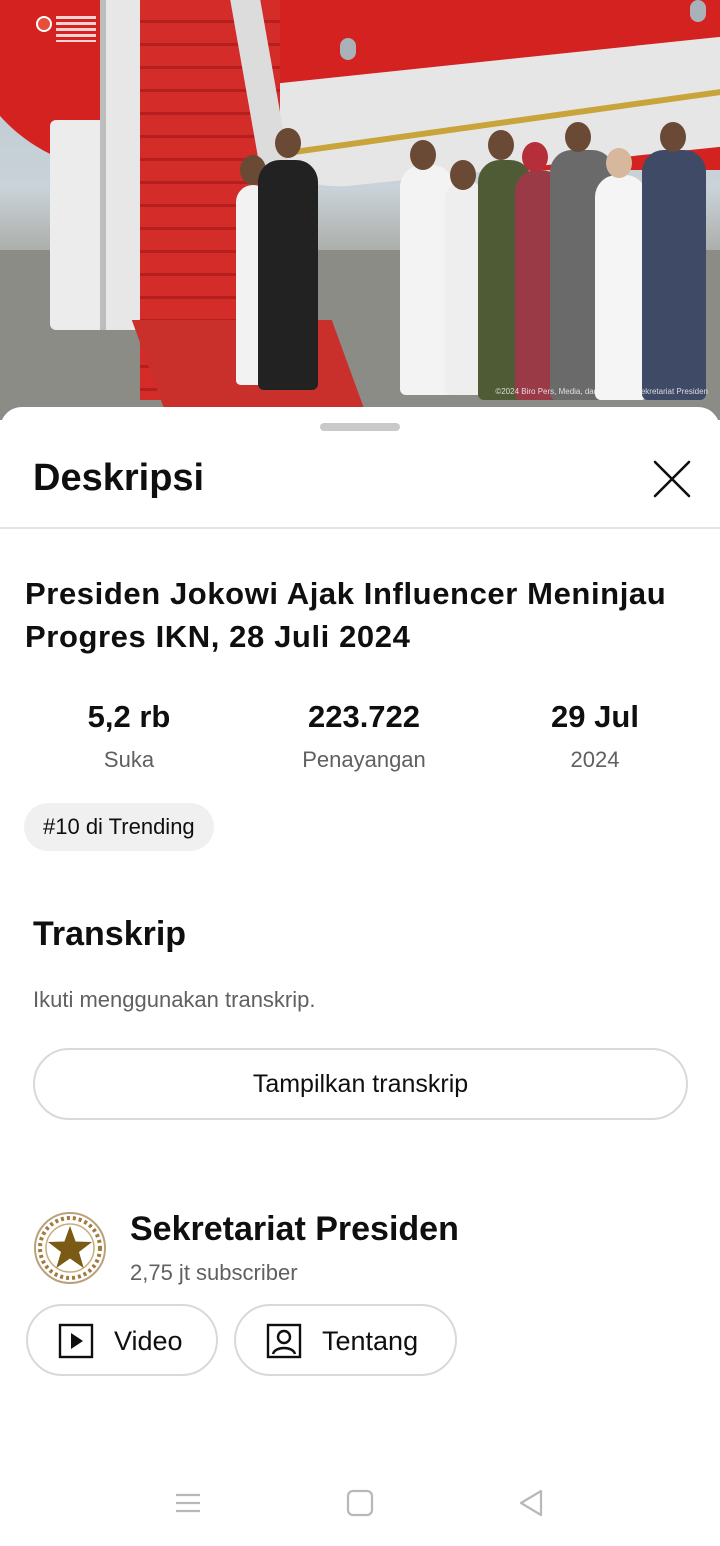 This screenshot has width=720, height=1546. Describe the element at coordinates (364, 735) in the screenshot. I see `stat-views: 223.722 Penayangan` at that location.